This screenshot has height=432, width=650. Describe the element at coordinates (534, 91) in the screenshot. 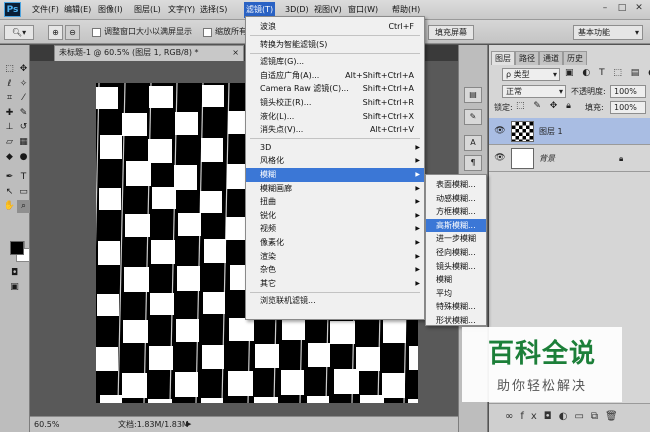

I see `blend-mode-select: 正常 ▾` at that location.